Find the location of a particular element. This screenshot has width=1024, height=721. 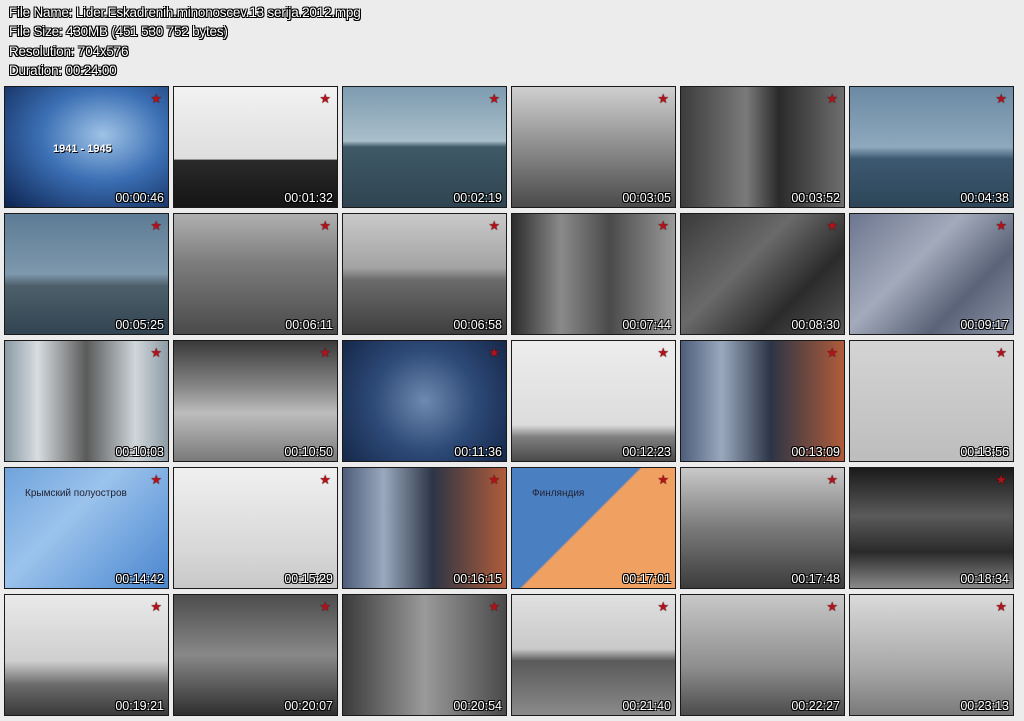

thumbnail: Финляндия ★ 00:17:01 is located at coordinates (593, 528).